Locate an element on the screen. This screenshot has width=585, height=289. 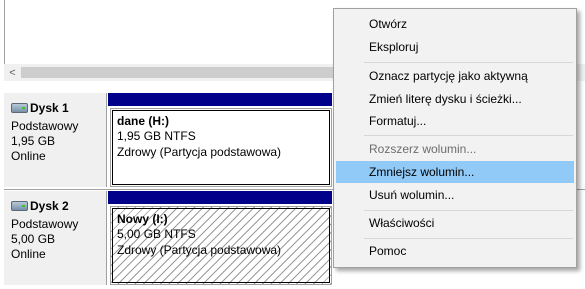
menu-item-properties: Właściwości is located at coordinates (455, 223).